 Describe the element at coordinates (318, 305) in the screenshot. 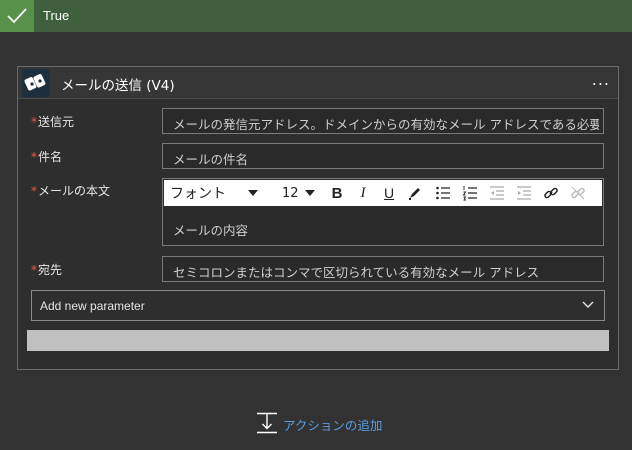

I see `add-parameter-dropdown: Add new parameter` at that location.